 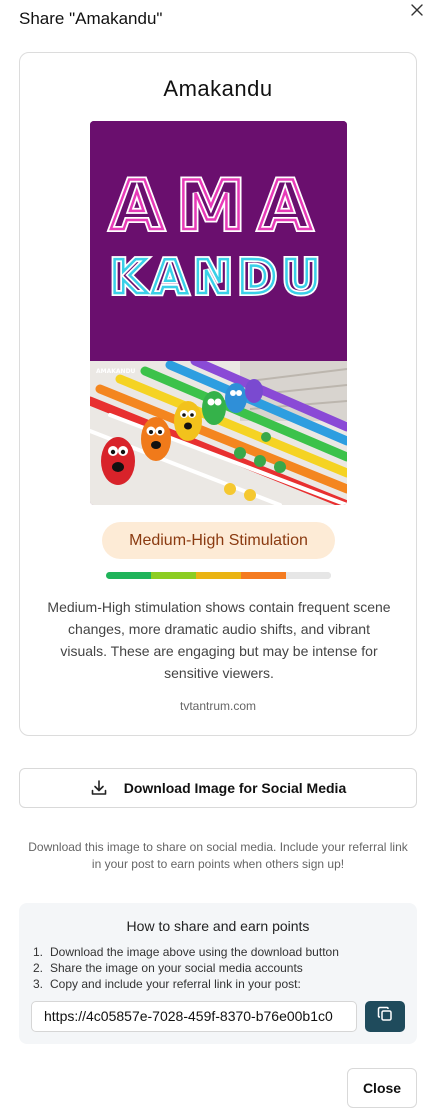 What do you see at coordinates (417, 10) in the screenshot?
I see `close-icon` at bounding box center [417, 10].